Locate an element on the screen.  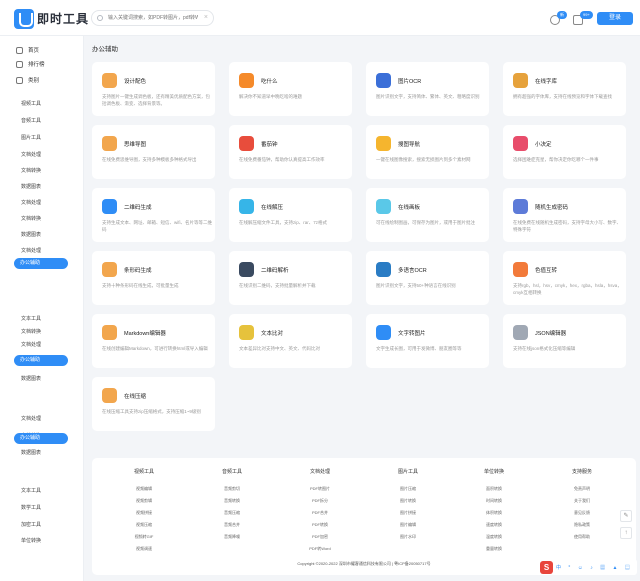
logo-icon is located at coordinates (24, 19).